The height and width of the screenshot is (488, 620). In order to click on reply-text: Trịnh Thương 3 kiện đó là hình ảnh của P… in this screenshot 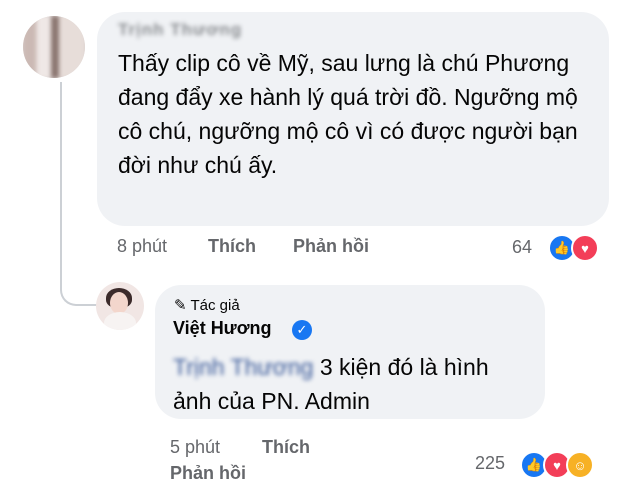, I will do `click(353, 384)`.